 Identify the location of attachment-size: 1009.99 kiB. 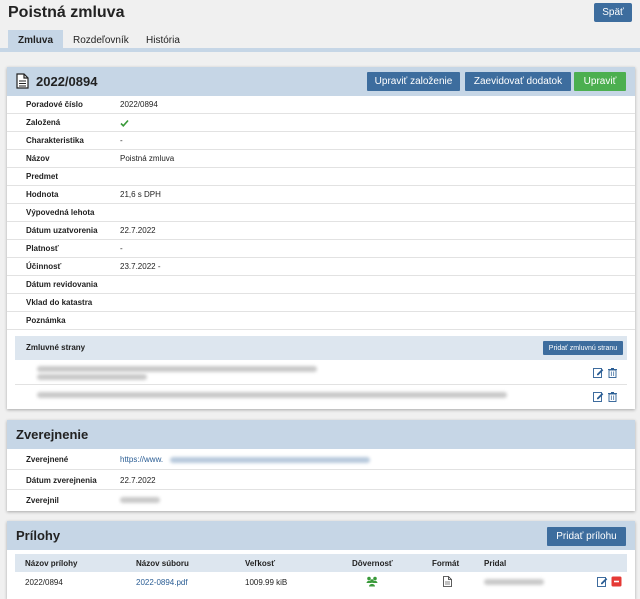
(266, 582).